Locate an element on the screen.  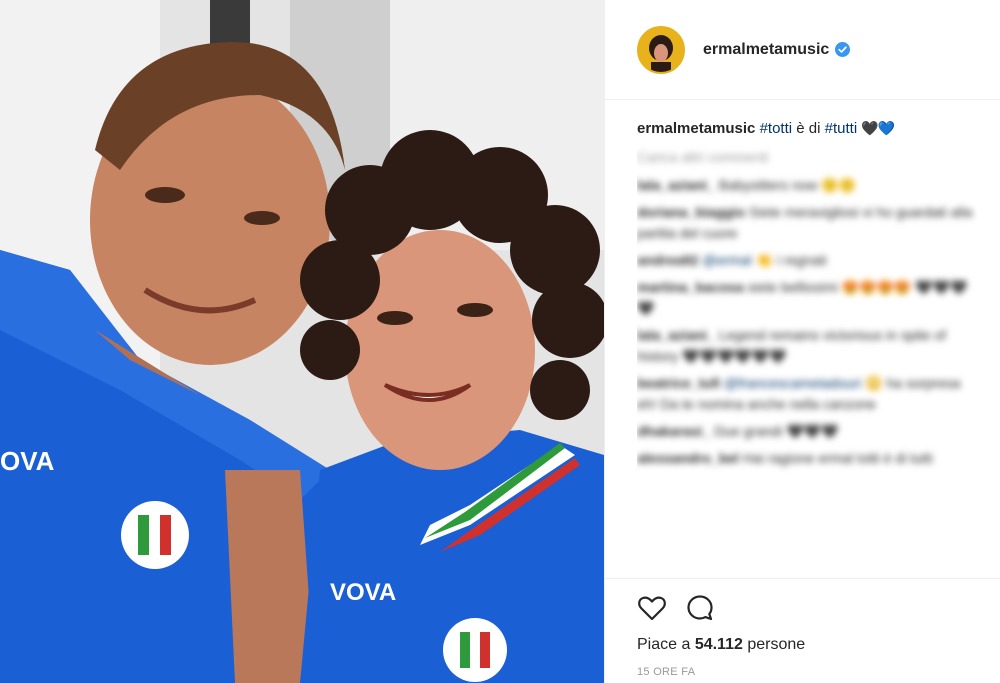
comment-text: Hai ragione ermal totti è di tutti is located at coordinates (837, 458).